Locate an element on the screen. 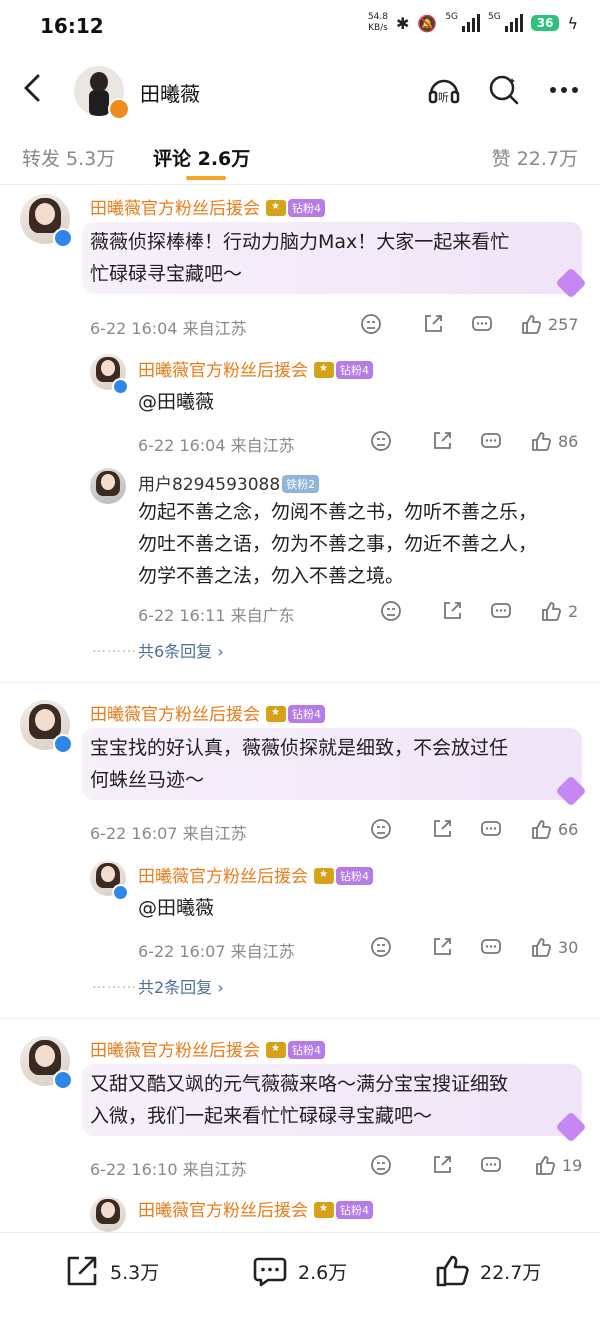 This screenshot has height=1334, width=600. replier-name: 用户8294593088 铁粉2 is located at coordinates (229, 482).